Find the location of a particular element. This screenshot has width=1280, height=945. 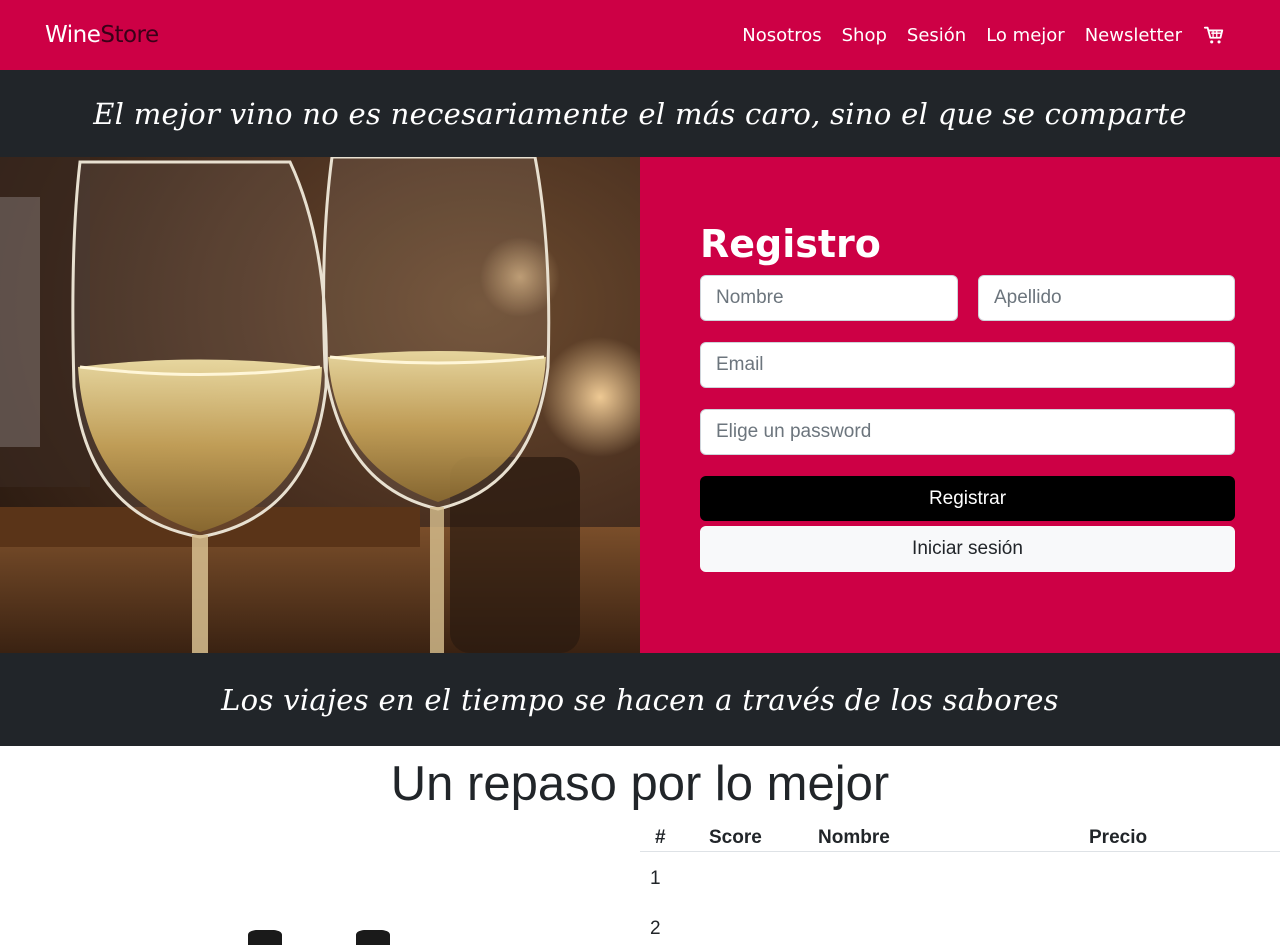

iniciar-sesion-button: Iniciar sesión is located at coordinates (967, 549).